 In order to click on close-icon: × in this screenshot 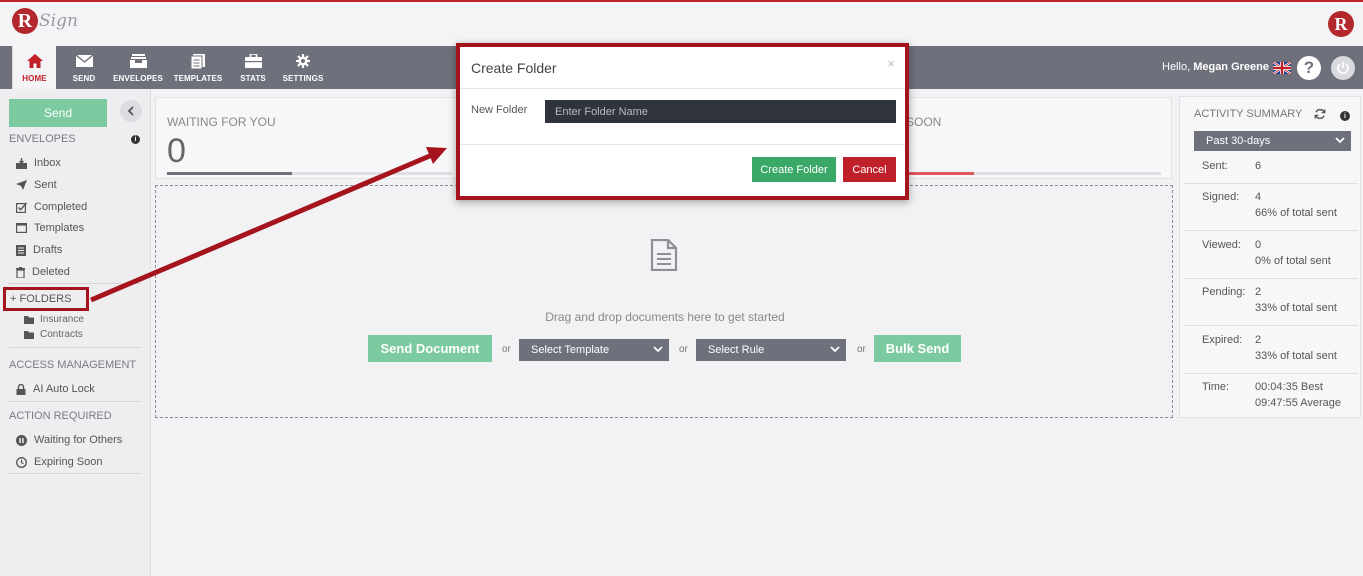, I will do `click(891, 63)`.